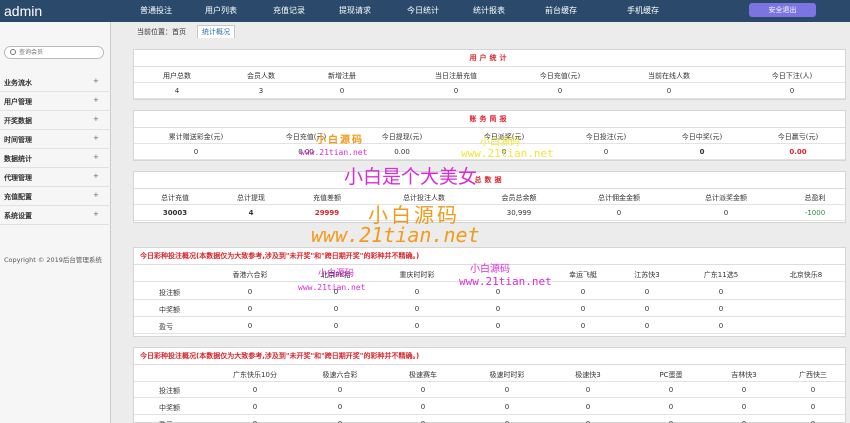 The image size is (850, 423). What do you see at coordinates (489, 92) in the screenshot?
I see `table-row: 4 3 0 0 0 0 0` at bounding box center [489, 92].